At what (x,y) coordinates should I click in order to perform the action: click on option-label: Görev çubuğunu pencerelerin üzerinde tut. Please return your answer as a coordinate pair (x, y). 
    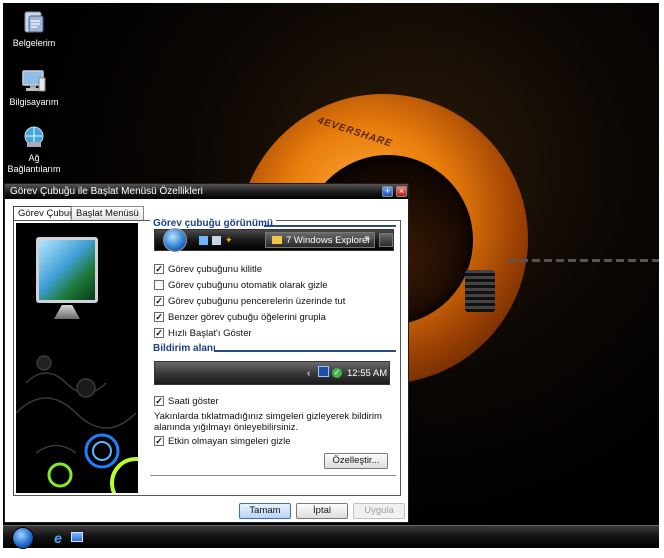
    Looking at the image, I should click on (257, 301).